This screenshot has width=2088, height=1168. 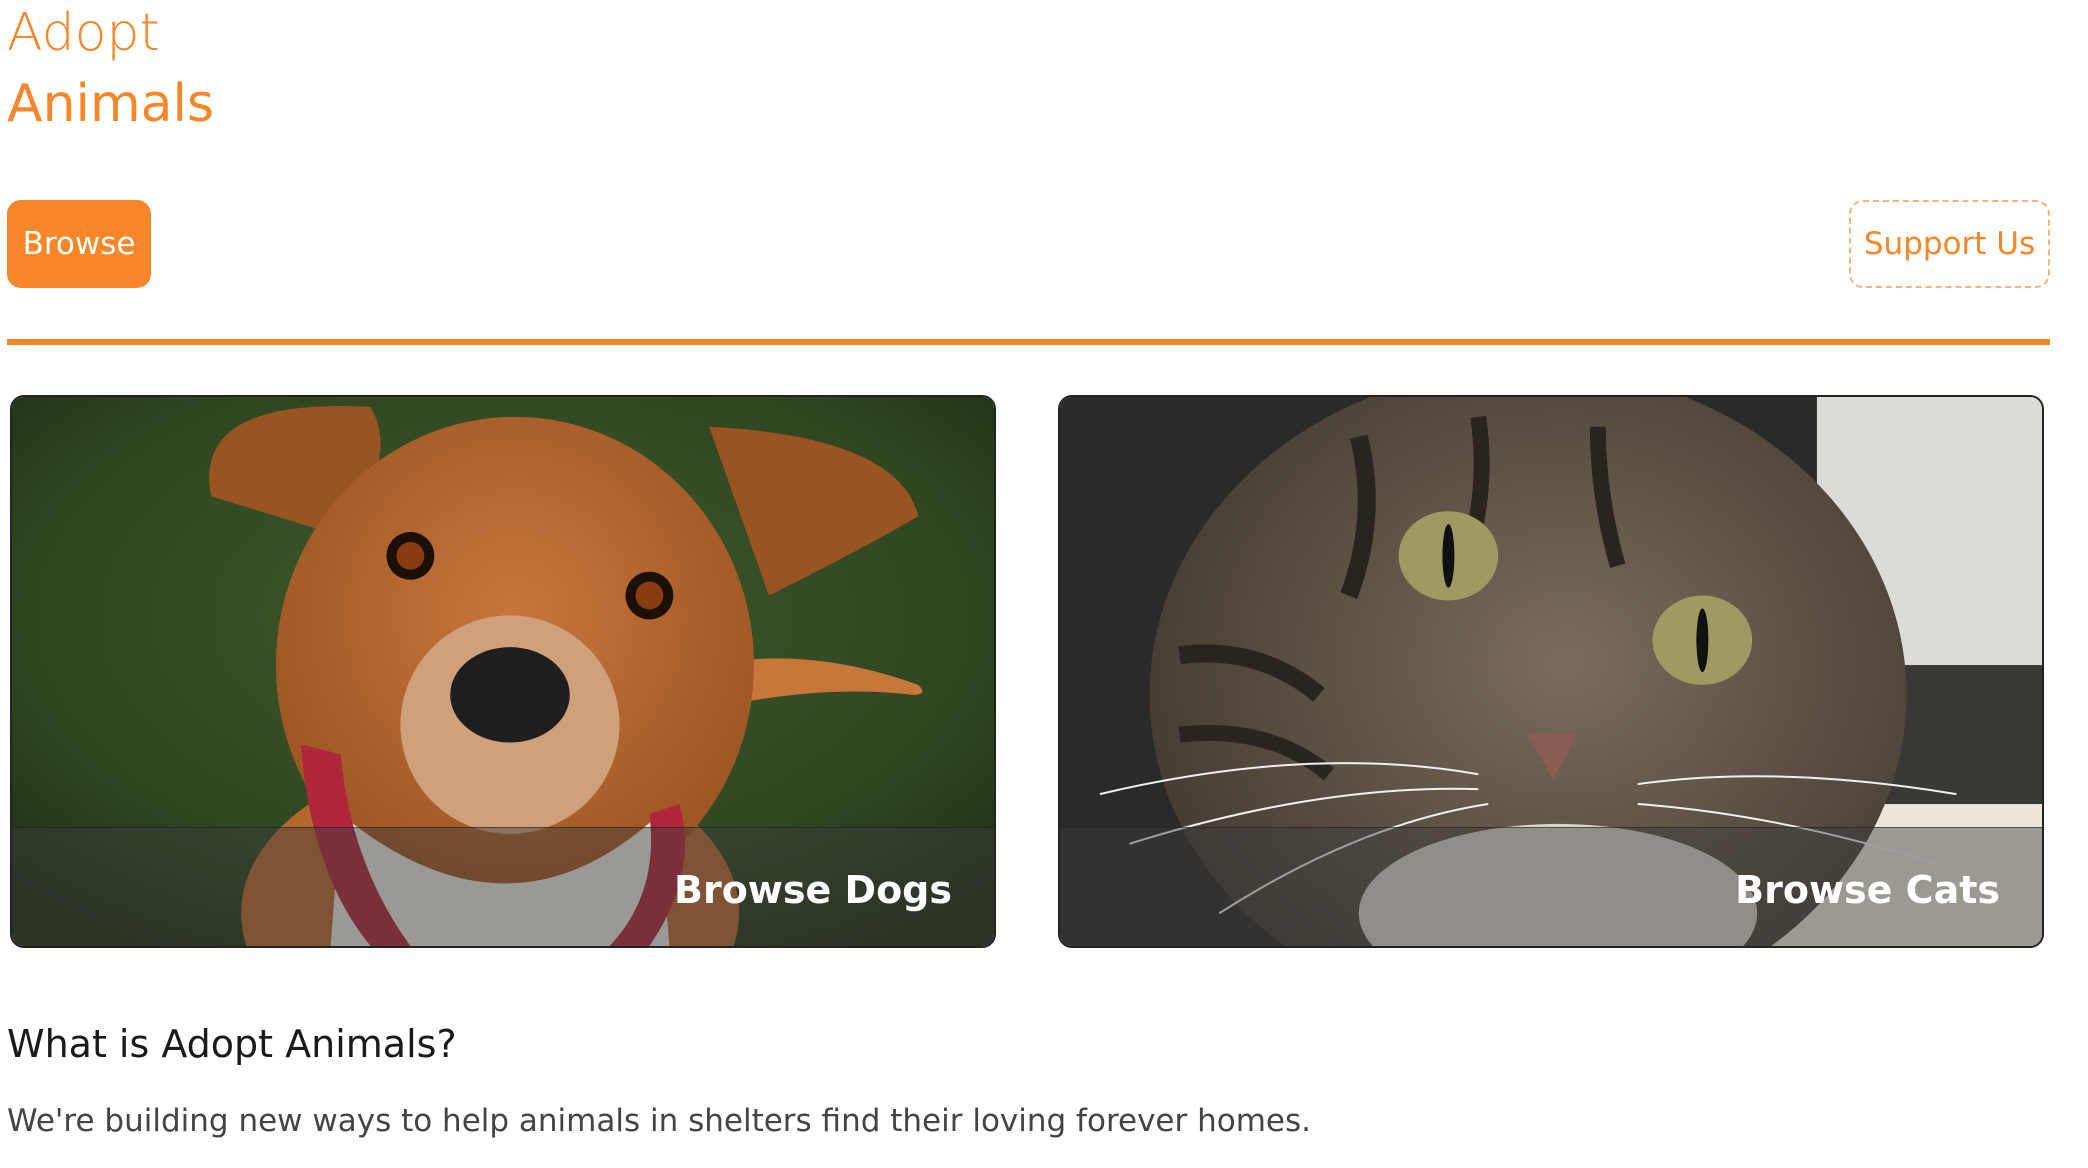 What do you see at coordinates (232, 1044) in the screenshot?
I see `about-heading: What is Adopt Animals?` at bounding box center [232, 1044].